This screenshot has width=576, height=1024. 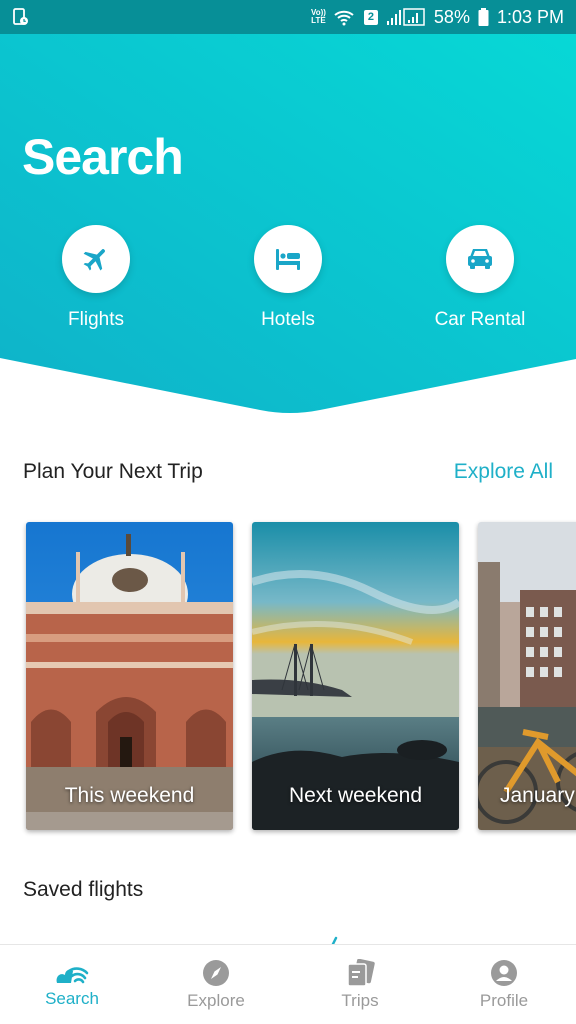 I want to click on trip-card-this-weekend: This weekend, so click(x=129, y=676).